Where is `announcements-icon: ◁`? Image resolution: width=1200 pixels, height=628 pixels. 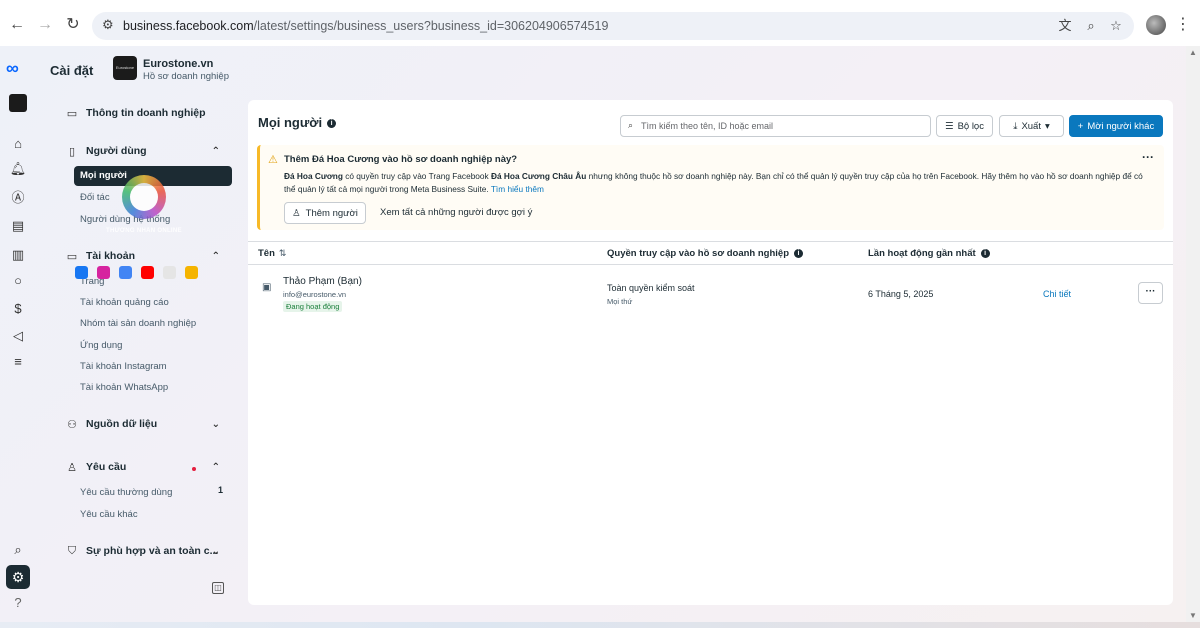 announcements-icon: ◁ is located at coordinates (18, 336).